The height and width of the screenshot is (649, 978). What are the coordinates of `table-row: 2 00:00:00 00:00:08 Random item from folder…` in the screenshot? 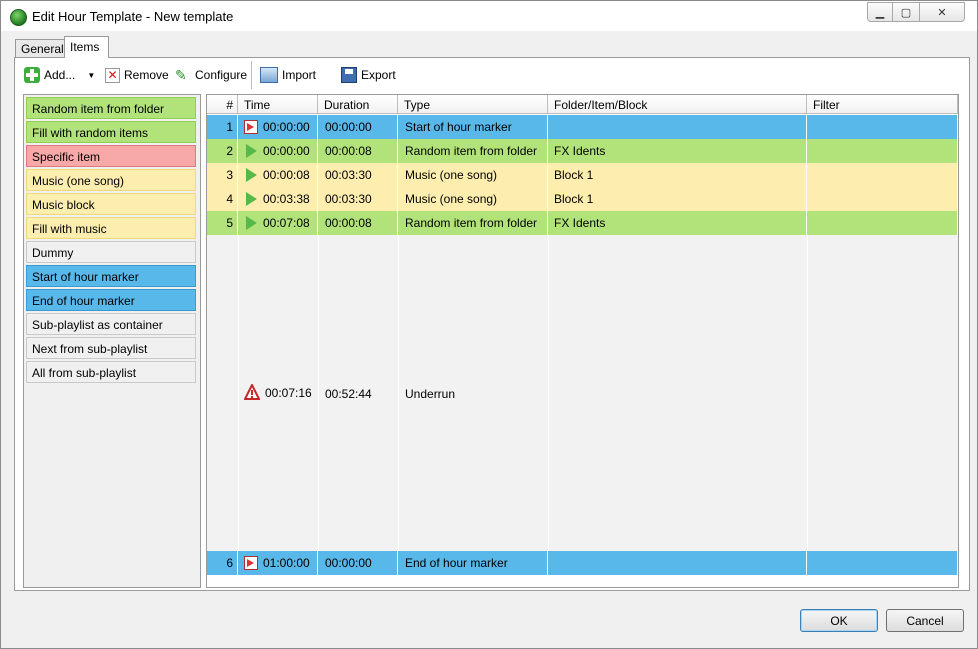 It's located at (582, 151).